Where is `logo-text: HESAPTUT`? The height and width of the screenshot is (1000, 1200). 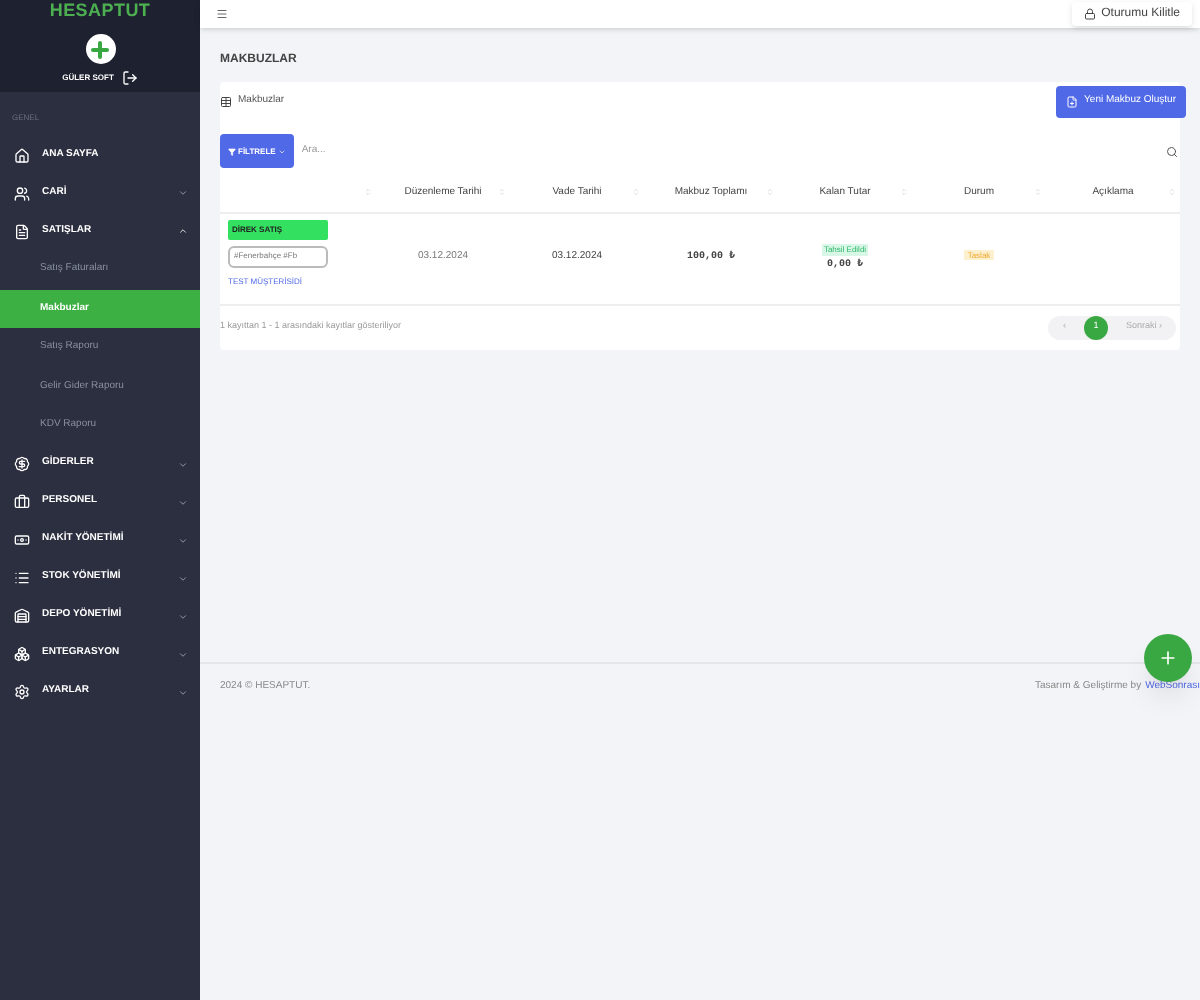
logo-text: HESAPTUT is located at coordinates (100, 11).